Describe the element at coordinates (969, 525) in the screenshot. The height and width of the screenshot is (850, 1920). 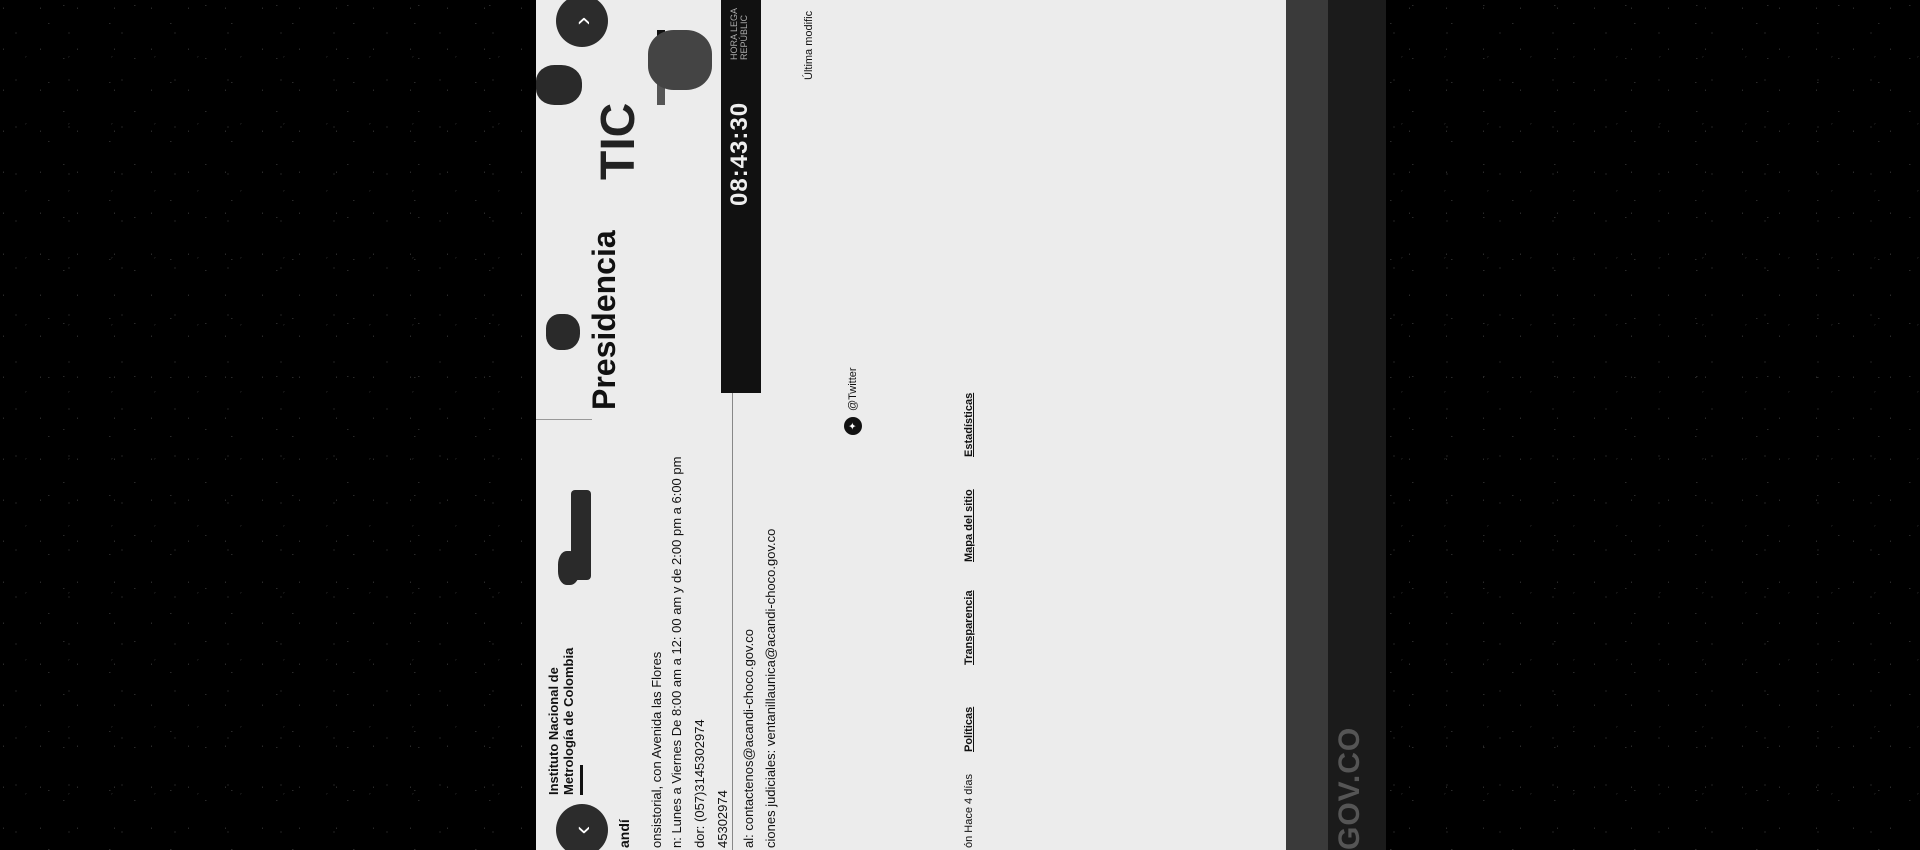
I see `link-mapa-sitio: Mapa del sitio` at that location.